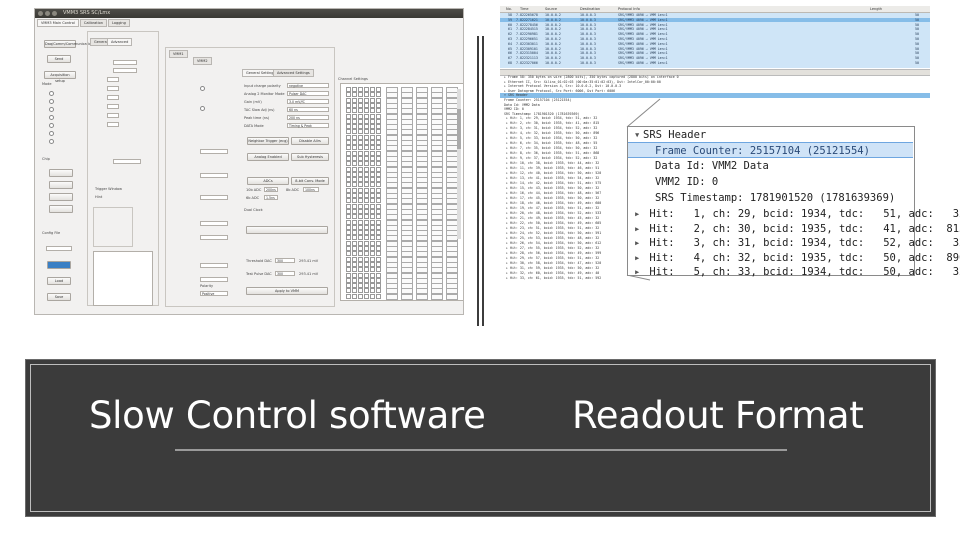 The image size is (960, 540). What do you see at coordinates (60, 77) in the screenshot?
I see `acquisition-button: Acquisition setup` at bounding box center [60, 77].